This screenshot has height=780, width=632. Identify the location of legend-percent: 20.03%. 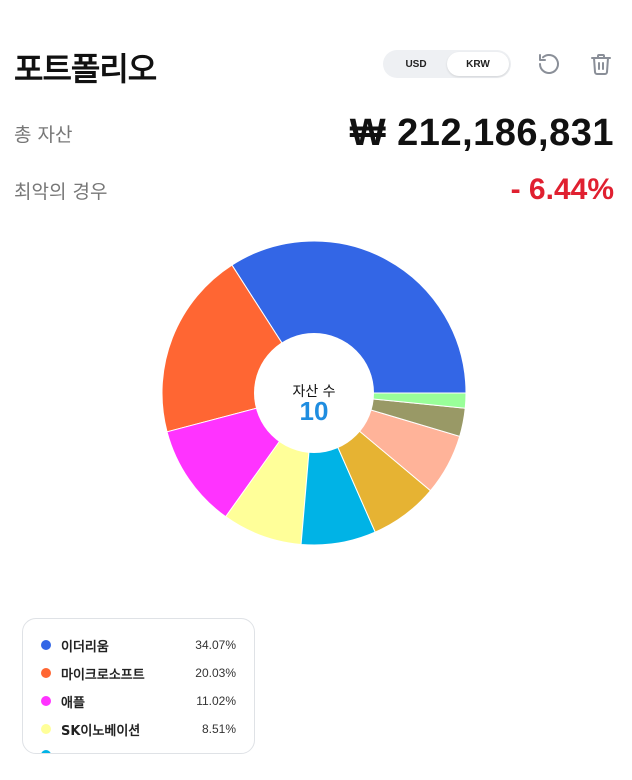
(215, 673).